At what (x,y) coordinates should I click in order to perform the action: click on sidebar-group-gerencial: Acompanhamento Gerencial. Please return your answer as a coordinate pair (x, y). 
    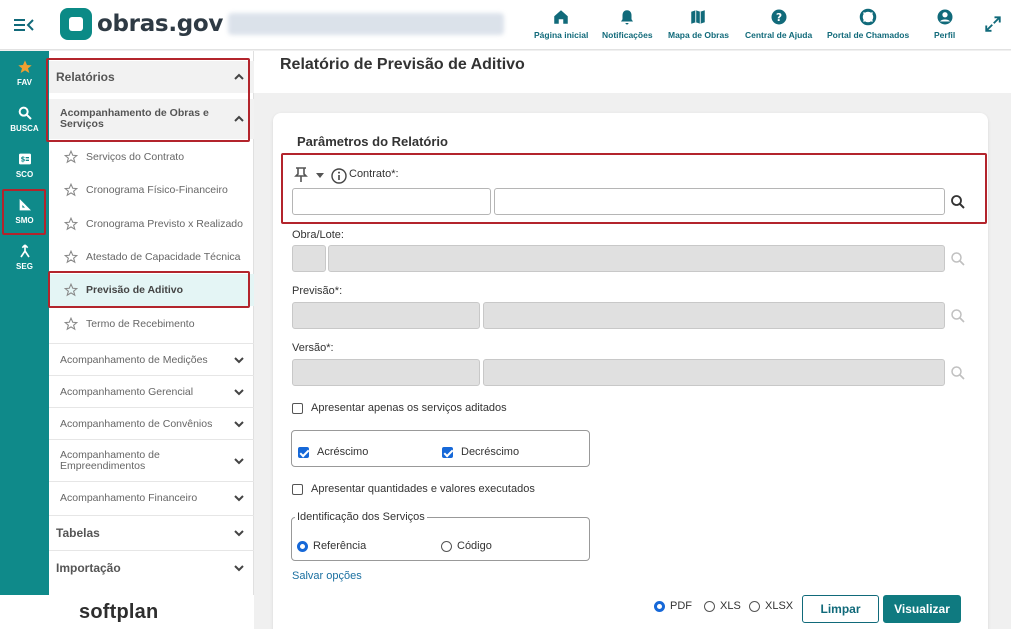
    Looking at the image, I should click on (151, 392).